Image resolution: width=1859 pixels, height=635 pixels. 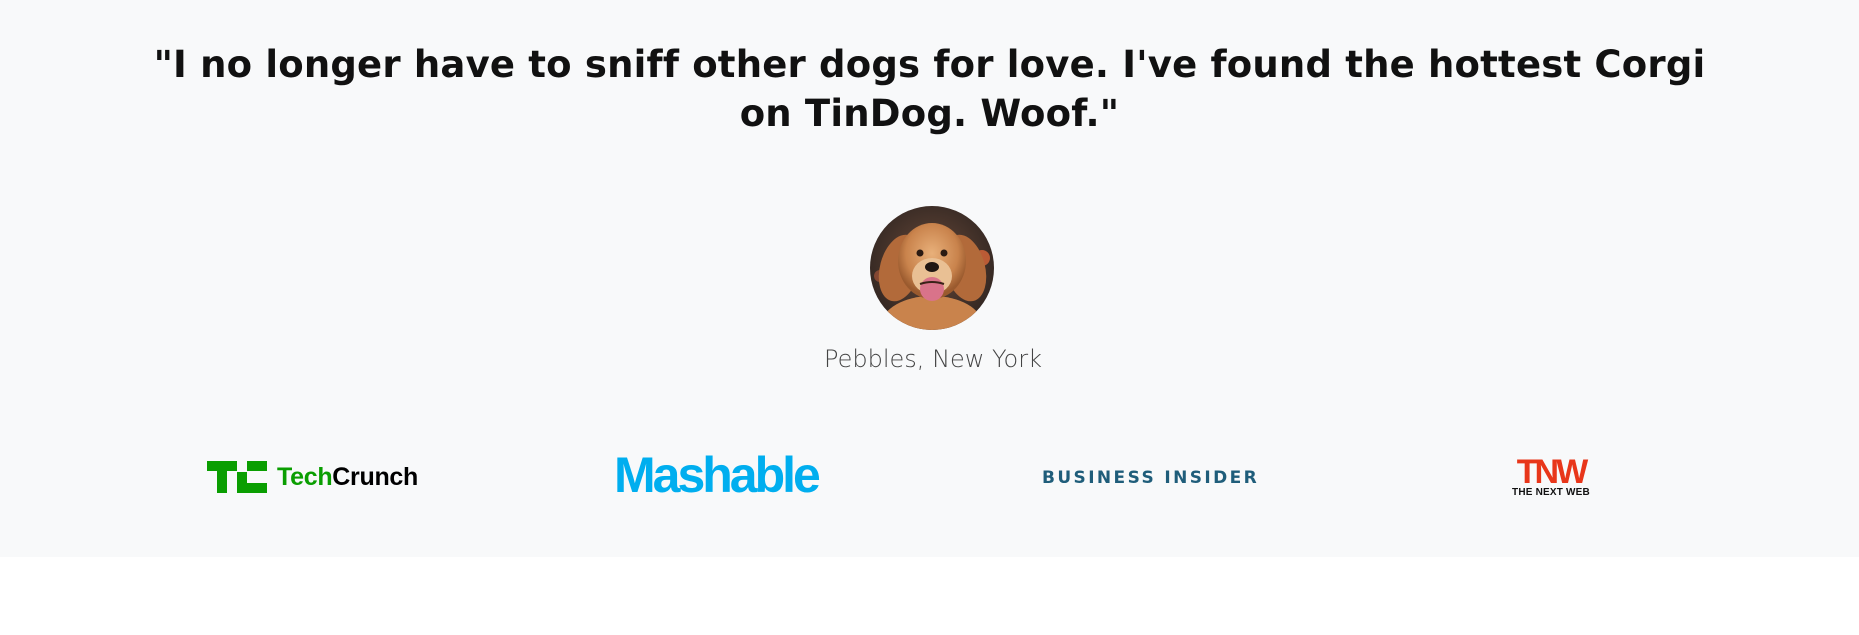 I want to click on business-insider-logo: BUSINESS INSIDER, so click(x=1150, y=478).